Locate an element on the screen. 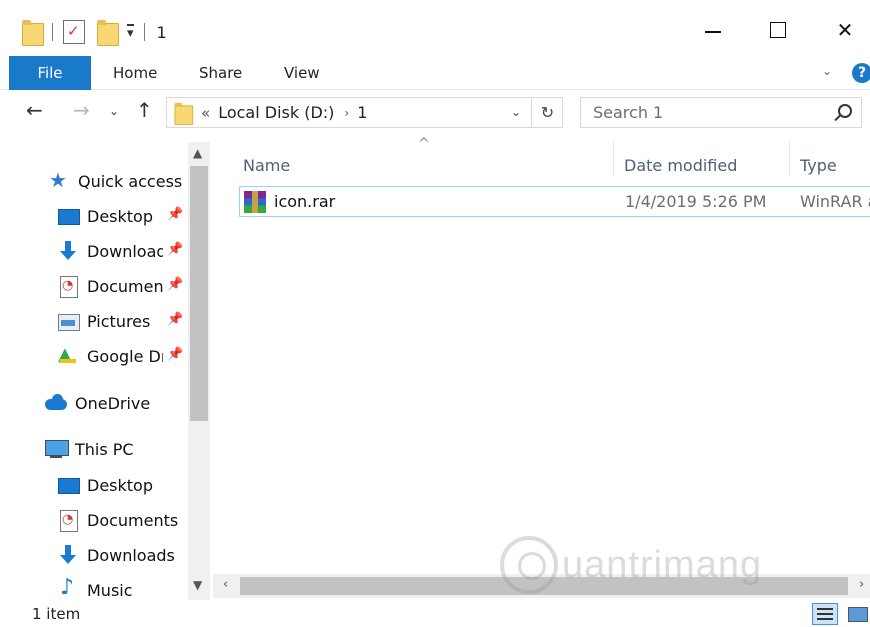 The width and height of the screenshot is (870, 627). scrollbar-thumb is located at coordinates (199, 293).